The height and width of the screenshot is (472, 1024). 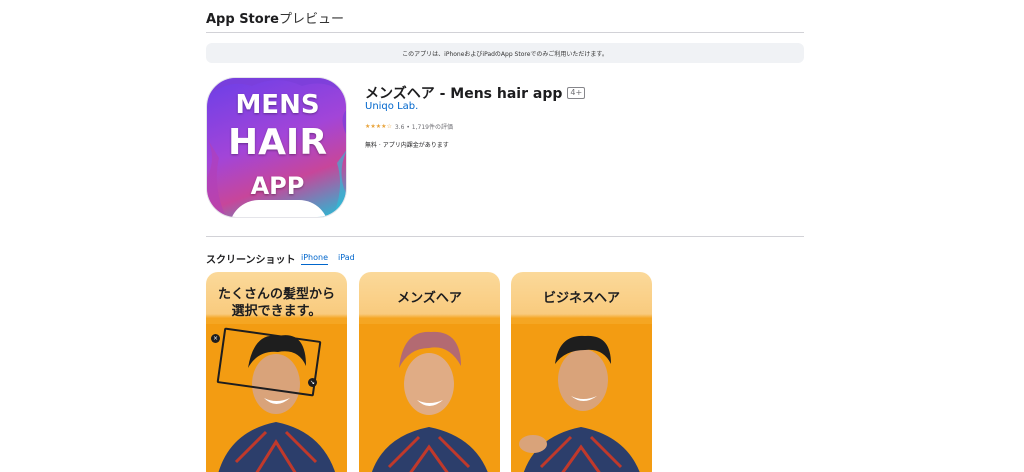 I want to click on app-title: メンズヘア - Mens hair app 4+, so click(x=475, y=93).